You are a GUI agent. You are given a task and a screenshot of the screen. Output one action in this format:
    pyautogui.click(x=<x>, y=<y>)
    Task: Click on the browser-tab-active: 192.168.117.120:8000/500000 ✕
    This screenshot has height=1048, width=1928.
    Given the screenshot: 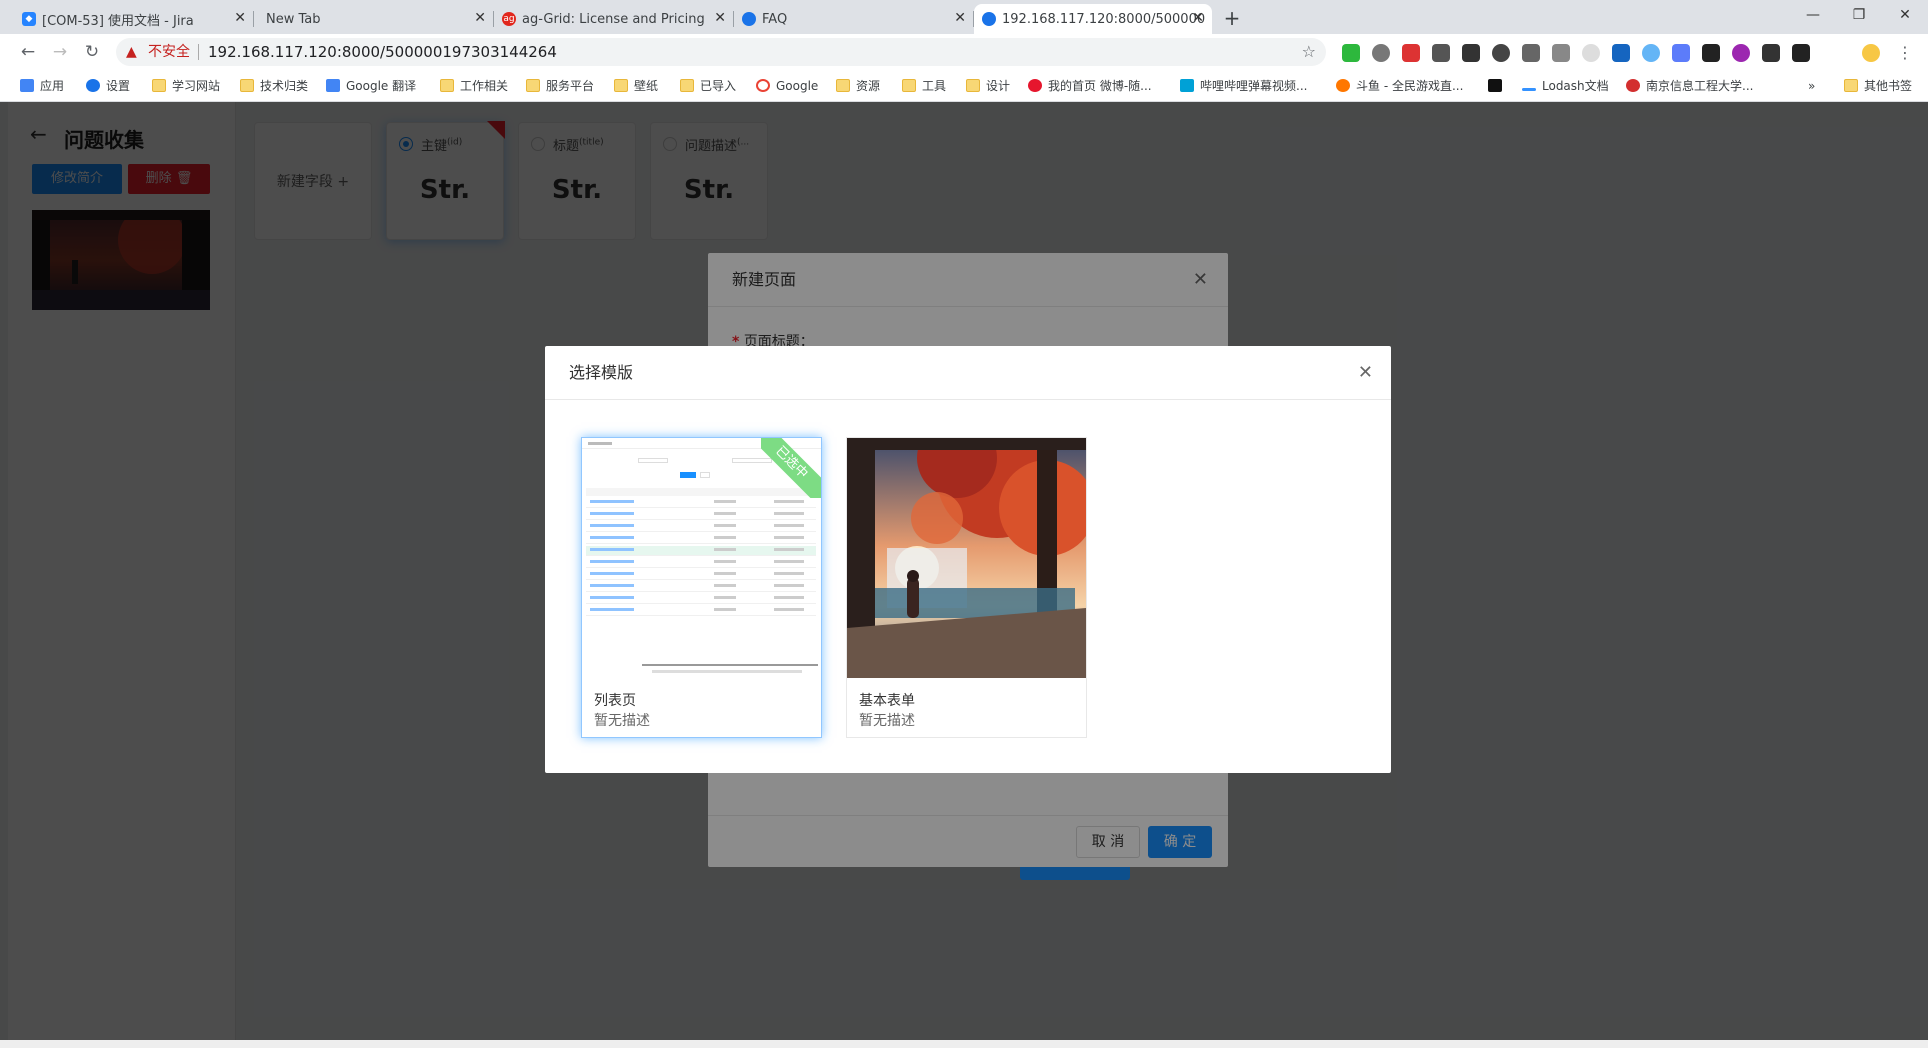 What is the action you would take?
    pyautogui.click(x=1093, y=19)
    